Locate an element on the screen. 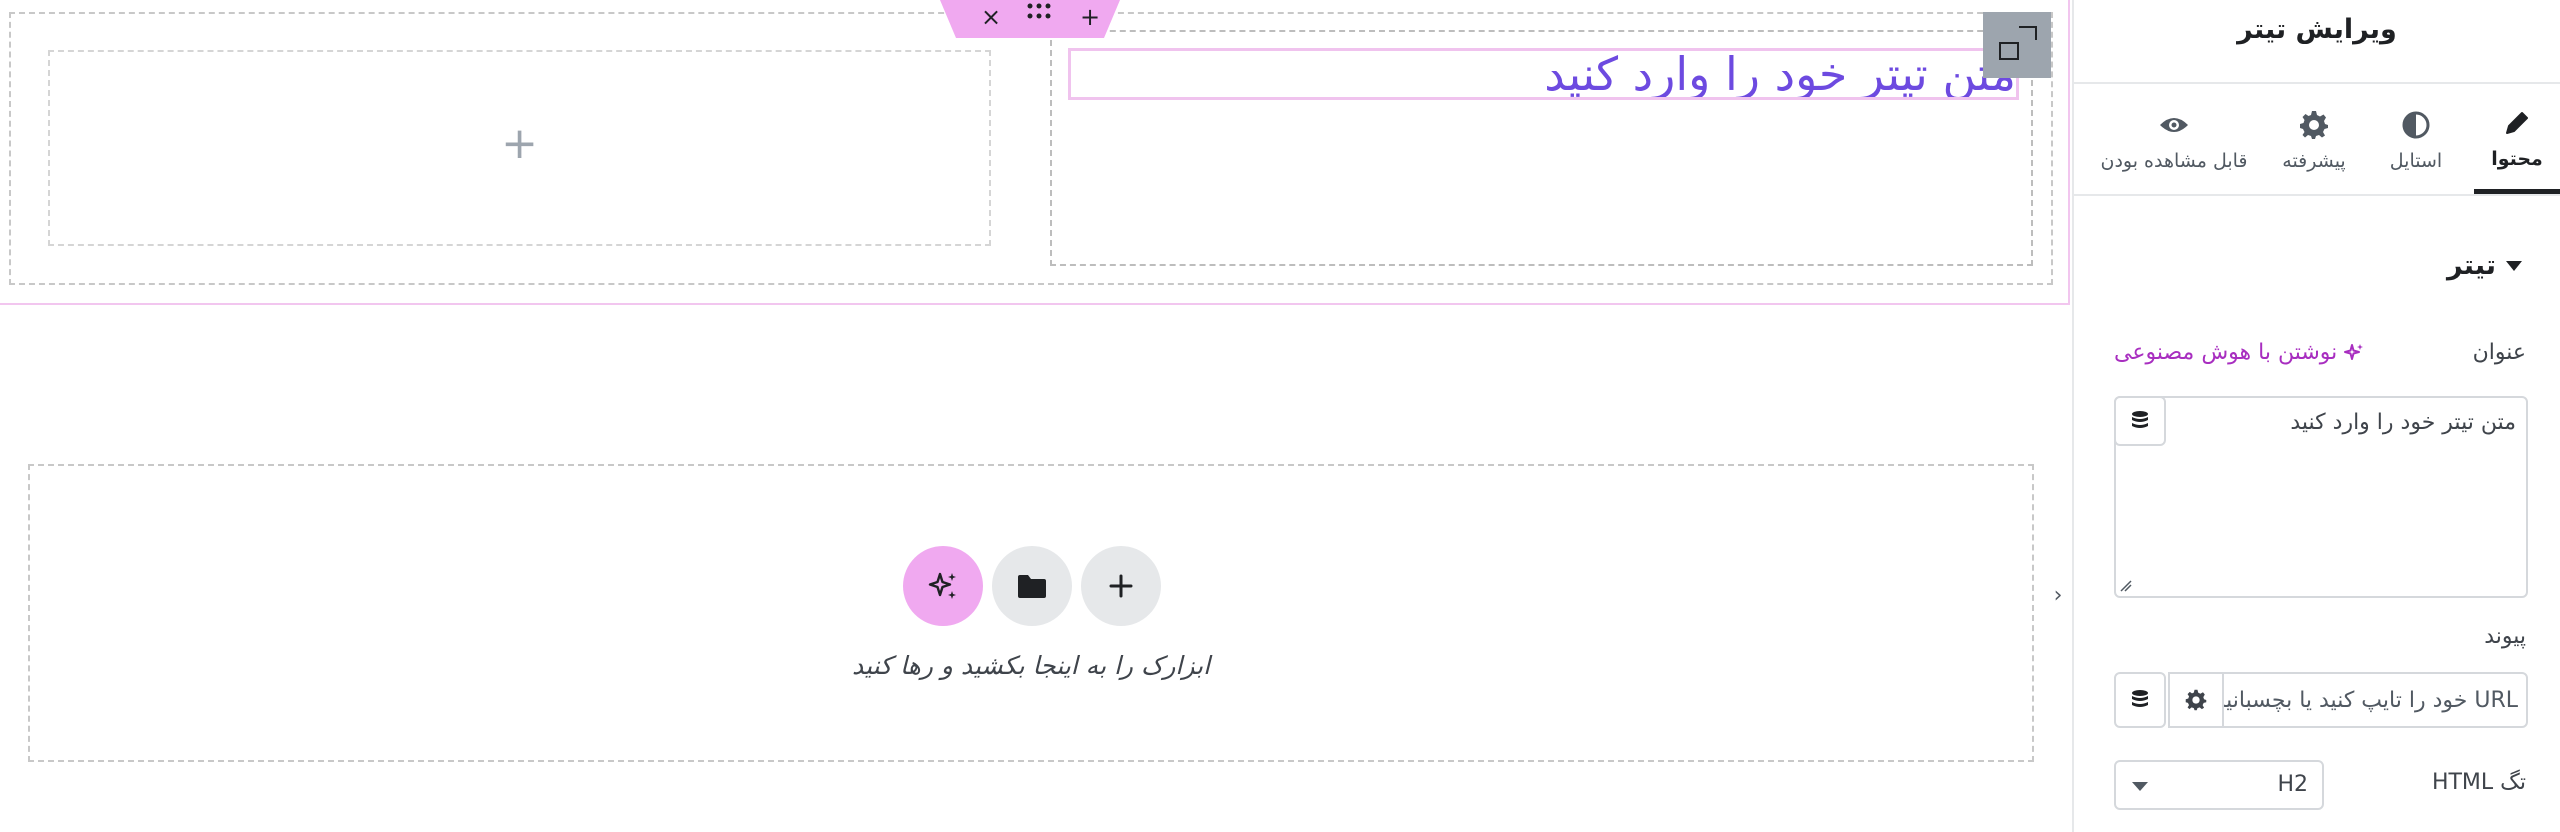  html-tag-select: H2 is located at coordinates (2219, 785).